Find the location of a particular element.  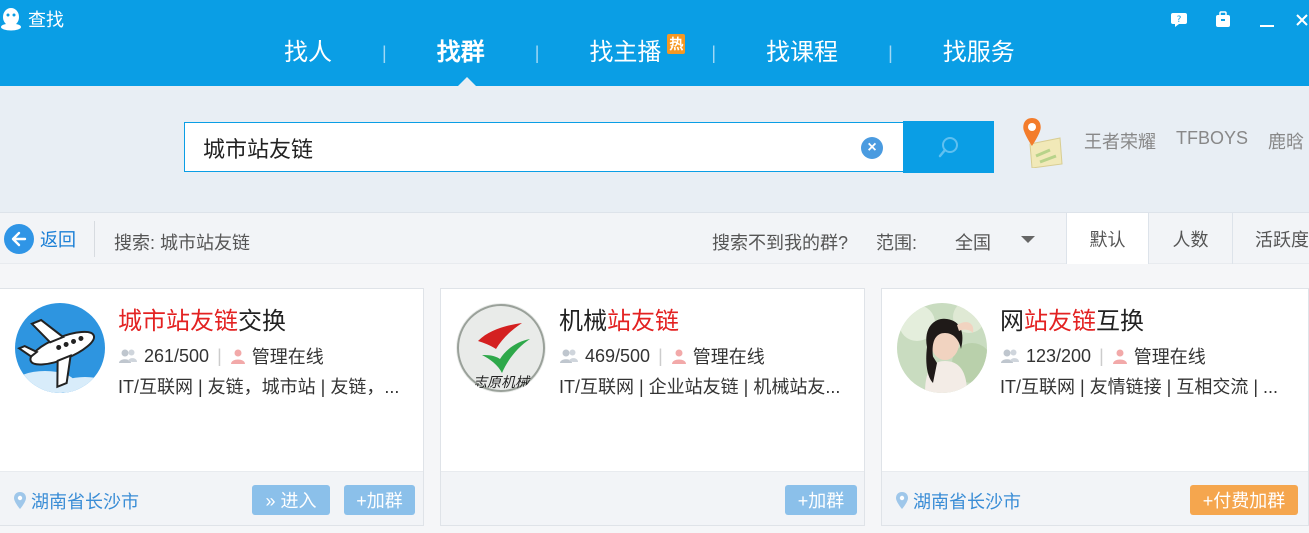

filter-bar: 返回 搜索: 城市站友链 搜索不到我的群? 范围: 全国 默认 人数 活跃度 is located at coordinates (654, 238).